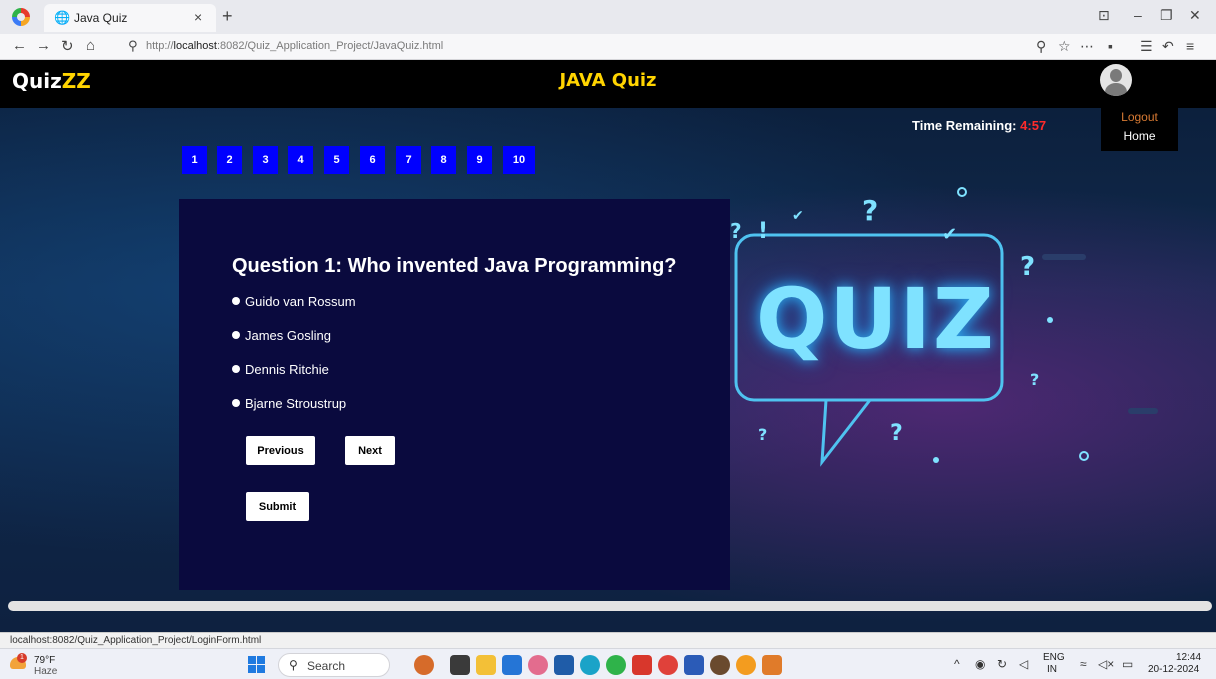  Describe the element at coordinates (372, 160) in the screenshot. I see `question-nav-button-6: 6` at that location.